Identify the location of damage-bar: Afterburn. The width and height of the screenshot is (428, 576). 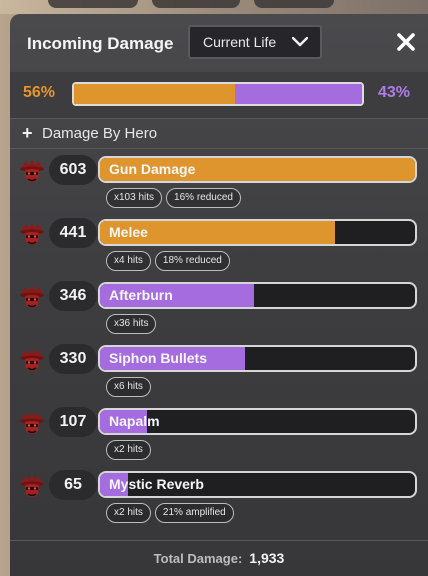
(257, 295).